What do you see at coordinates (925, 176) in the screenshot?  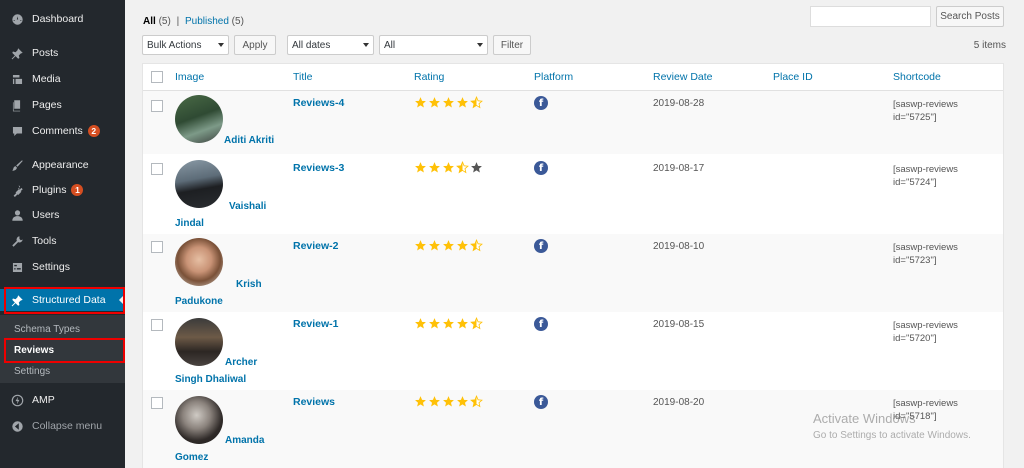 I see `shortcode: [saswp-reviews id="5724"]` at bounding box center [925, 176].